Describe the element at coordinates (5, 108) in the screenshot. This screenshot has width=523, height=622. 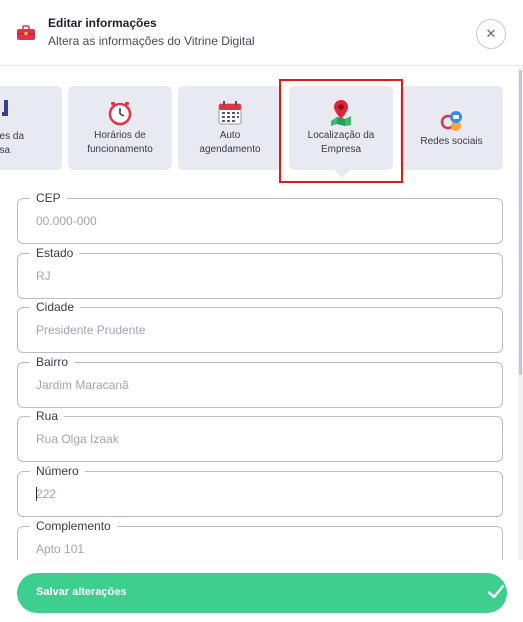
I see `partial-icon` at that location.